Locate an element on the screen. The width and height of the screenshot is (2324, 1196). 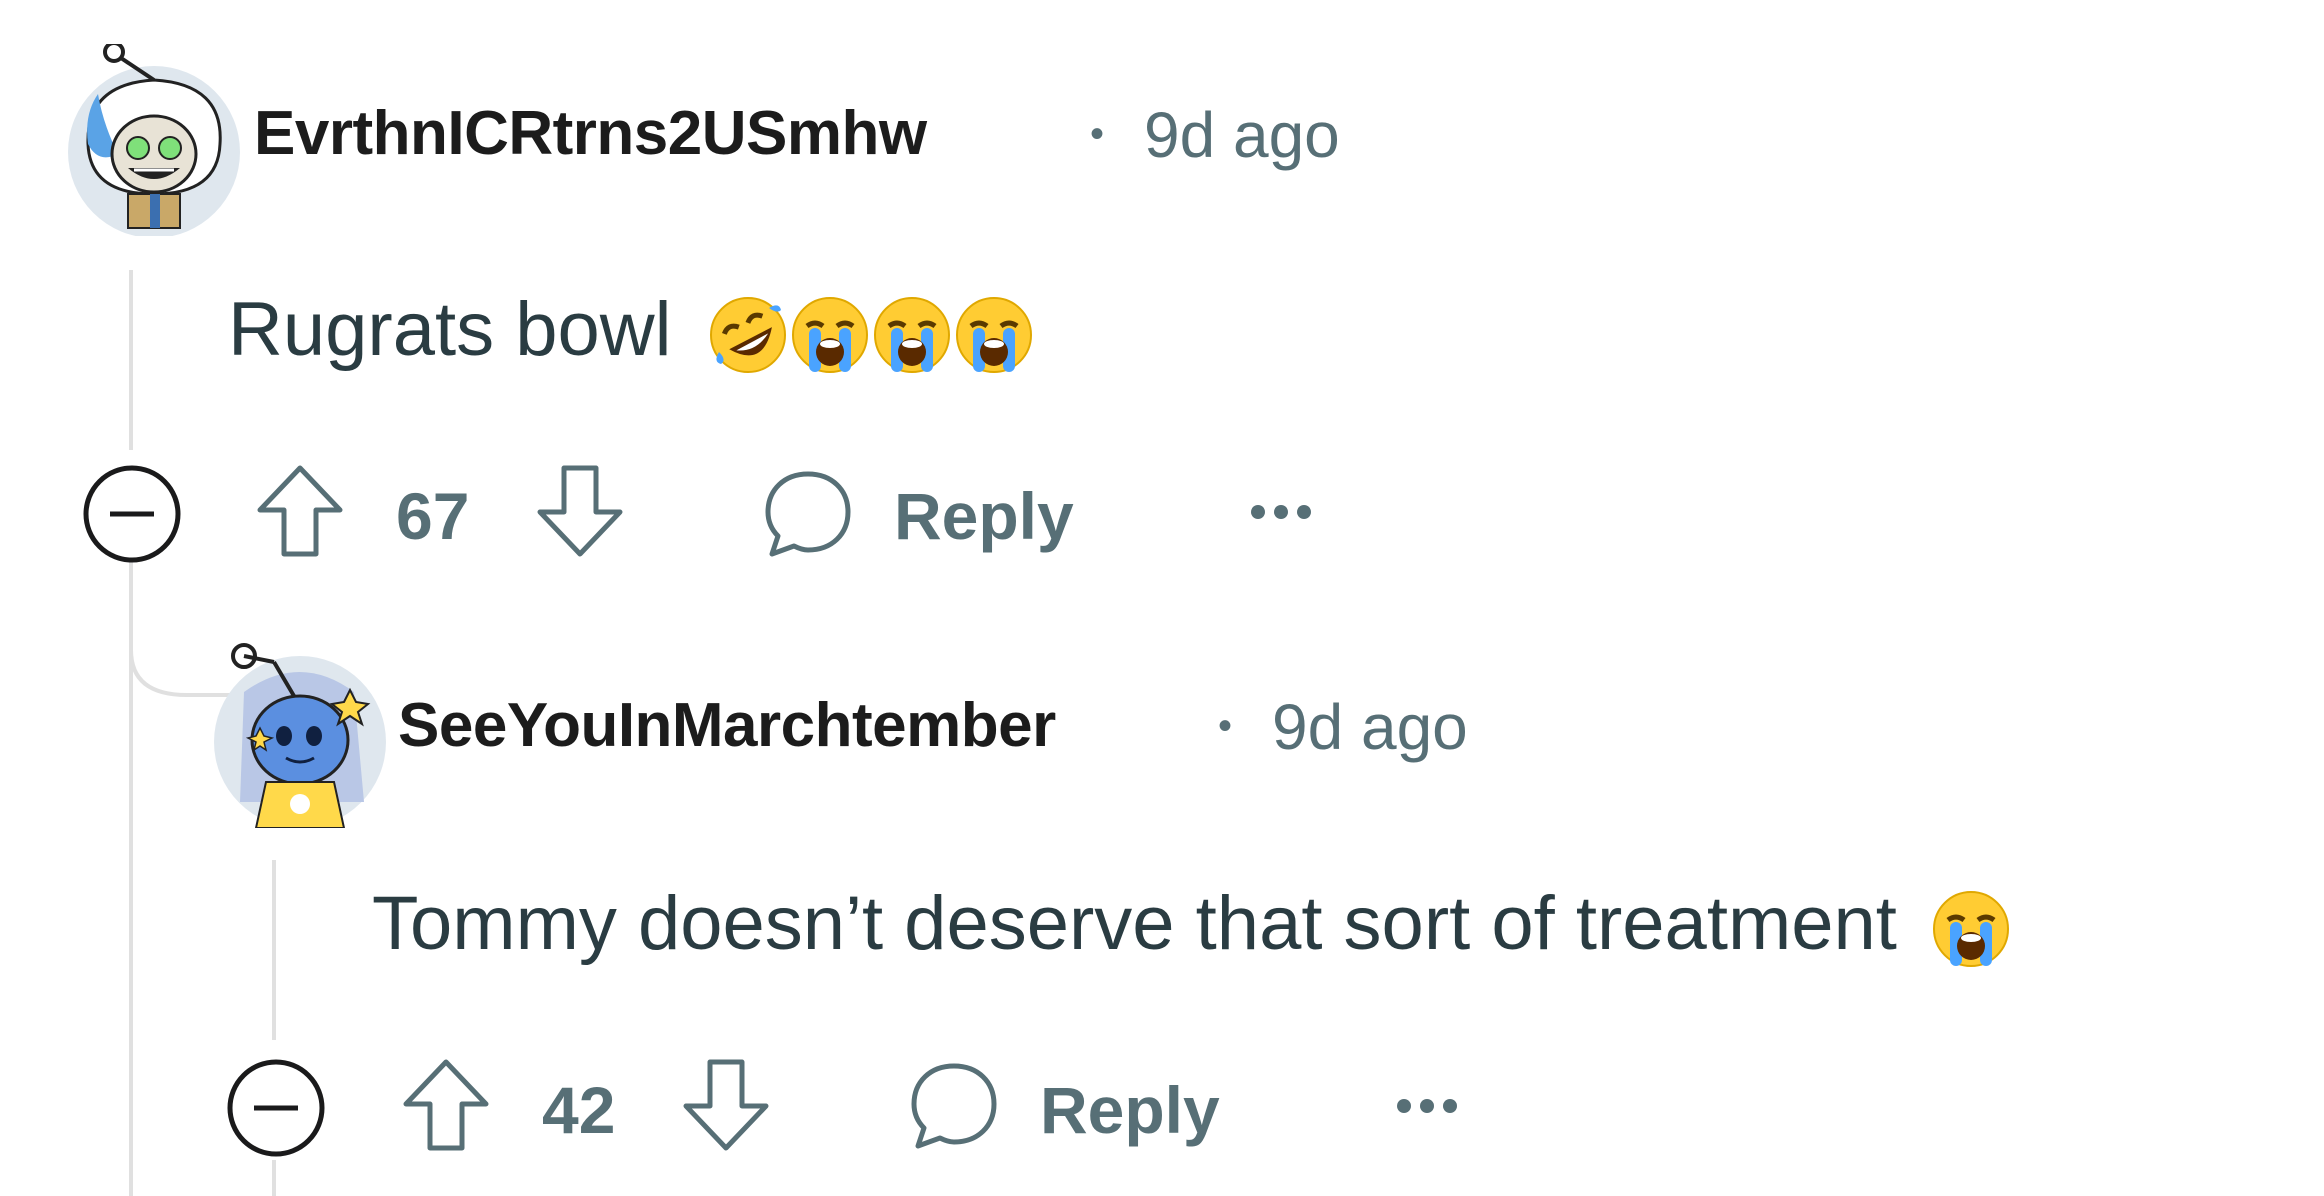
thread-line-top is located at coordinates (131, 360).